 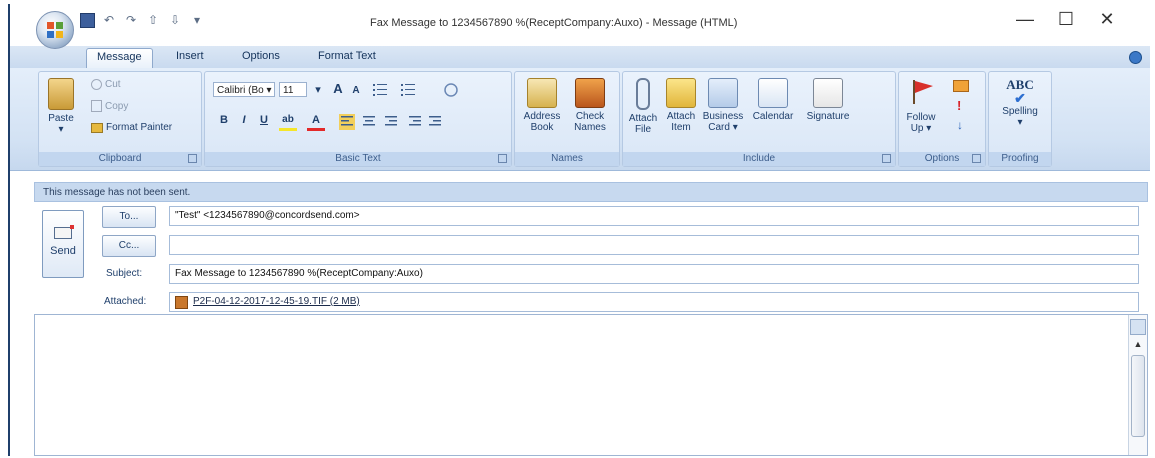 I want to click on font-size-combo: 11, so click(x=293, y=89).